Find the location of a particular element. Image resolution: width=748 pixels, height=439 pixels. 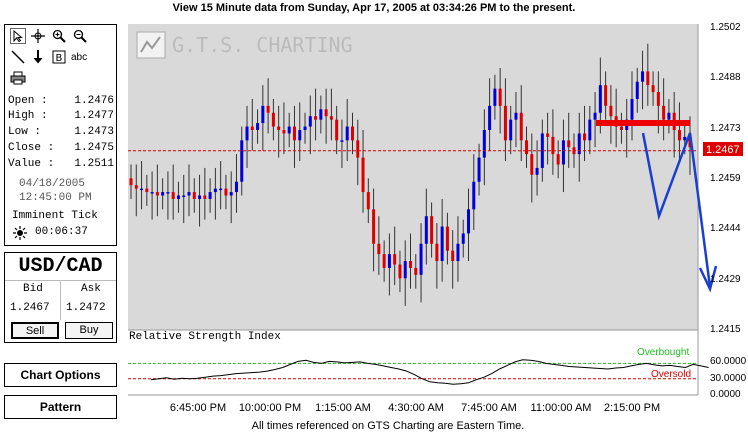

current-price-label: 1.2467 is located at coordinates (723, 150).